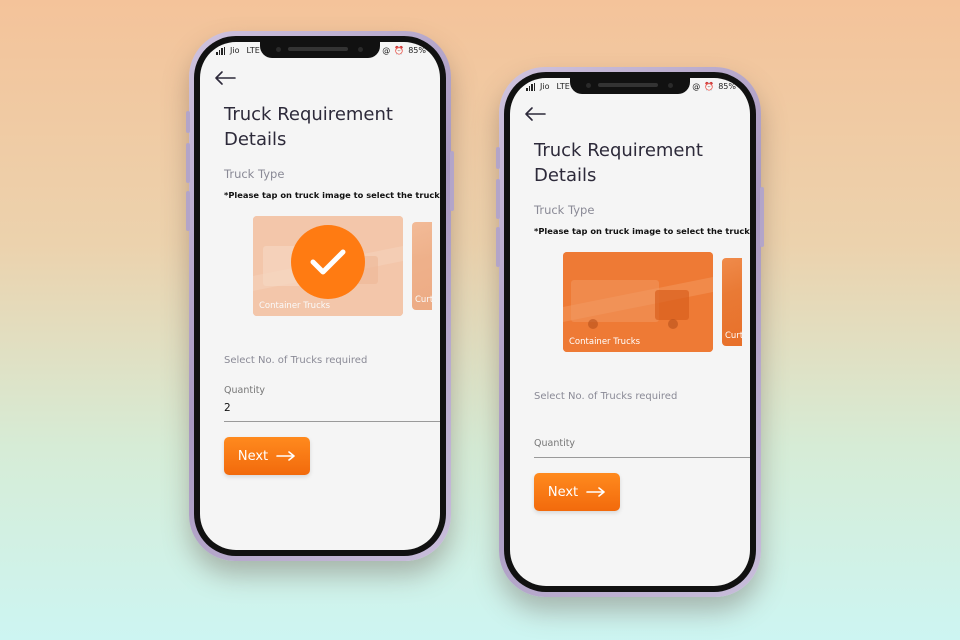  Describe the element at coordinates (638, 302) in the screenshot. I see `truck-card-container: Container Trucks` at that location.